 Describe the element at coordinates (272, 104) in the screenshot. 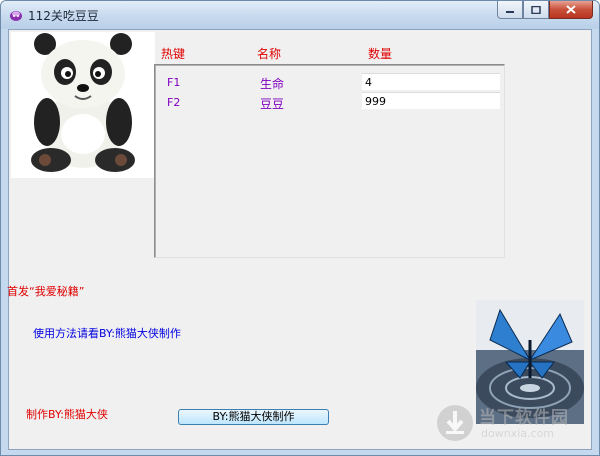

I see `name-cell: 豆豆` at that location.